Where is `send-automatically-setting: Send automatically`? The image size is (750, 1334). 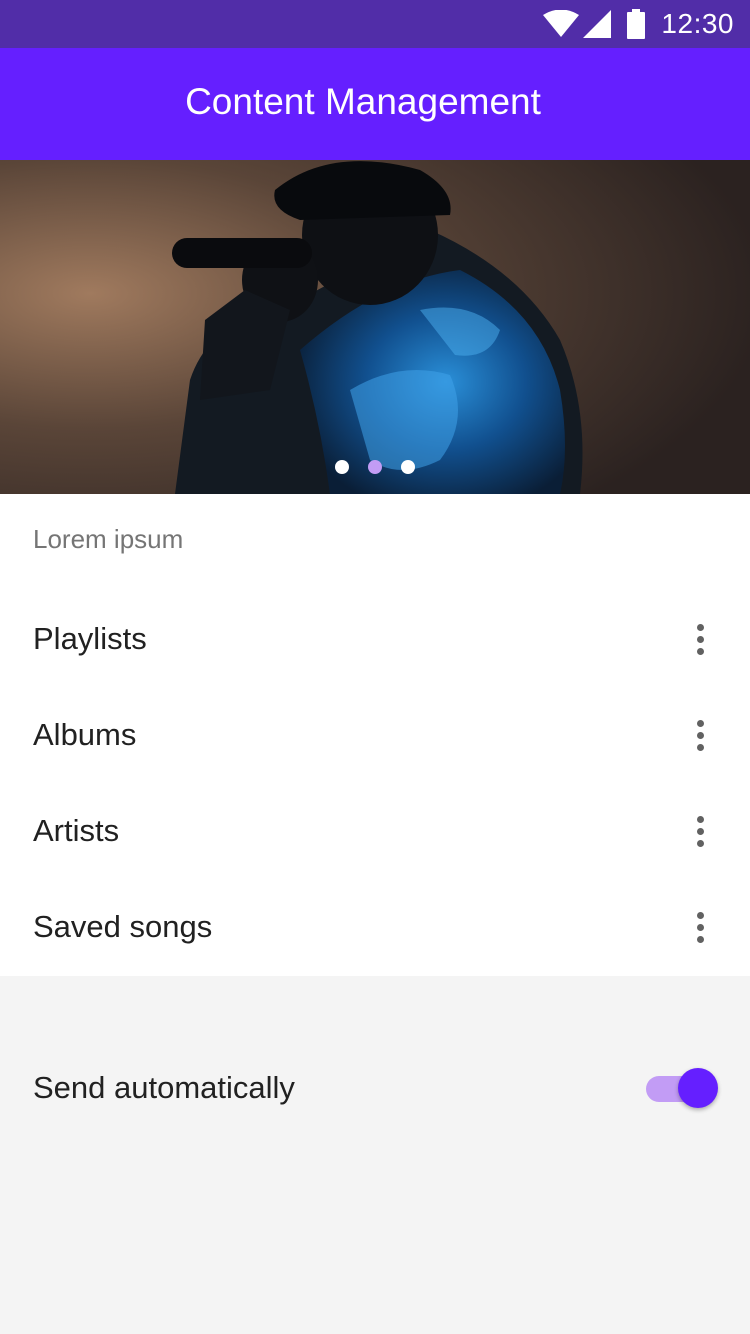 send-automatically-setting: Send automatically is located at coordinates (375, 1088).